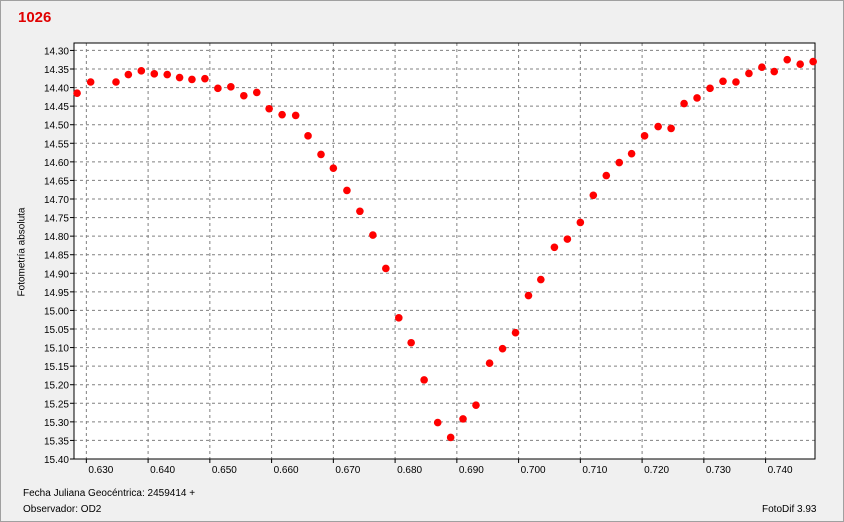 The image size is (844, 522). Describe the element at coordinates (409, 470) in the screenshot. I see `x-tick-label: 0.680` at that location.